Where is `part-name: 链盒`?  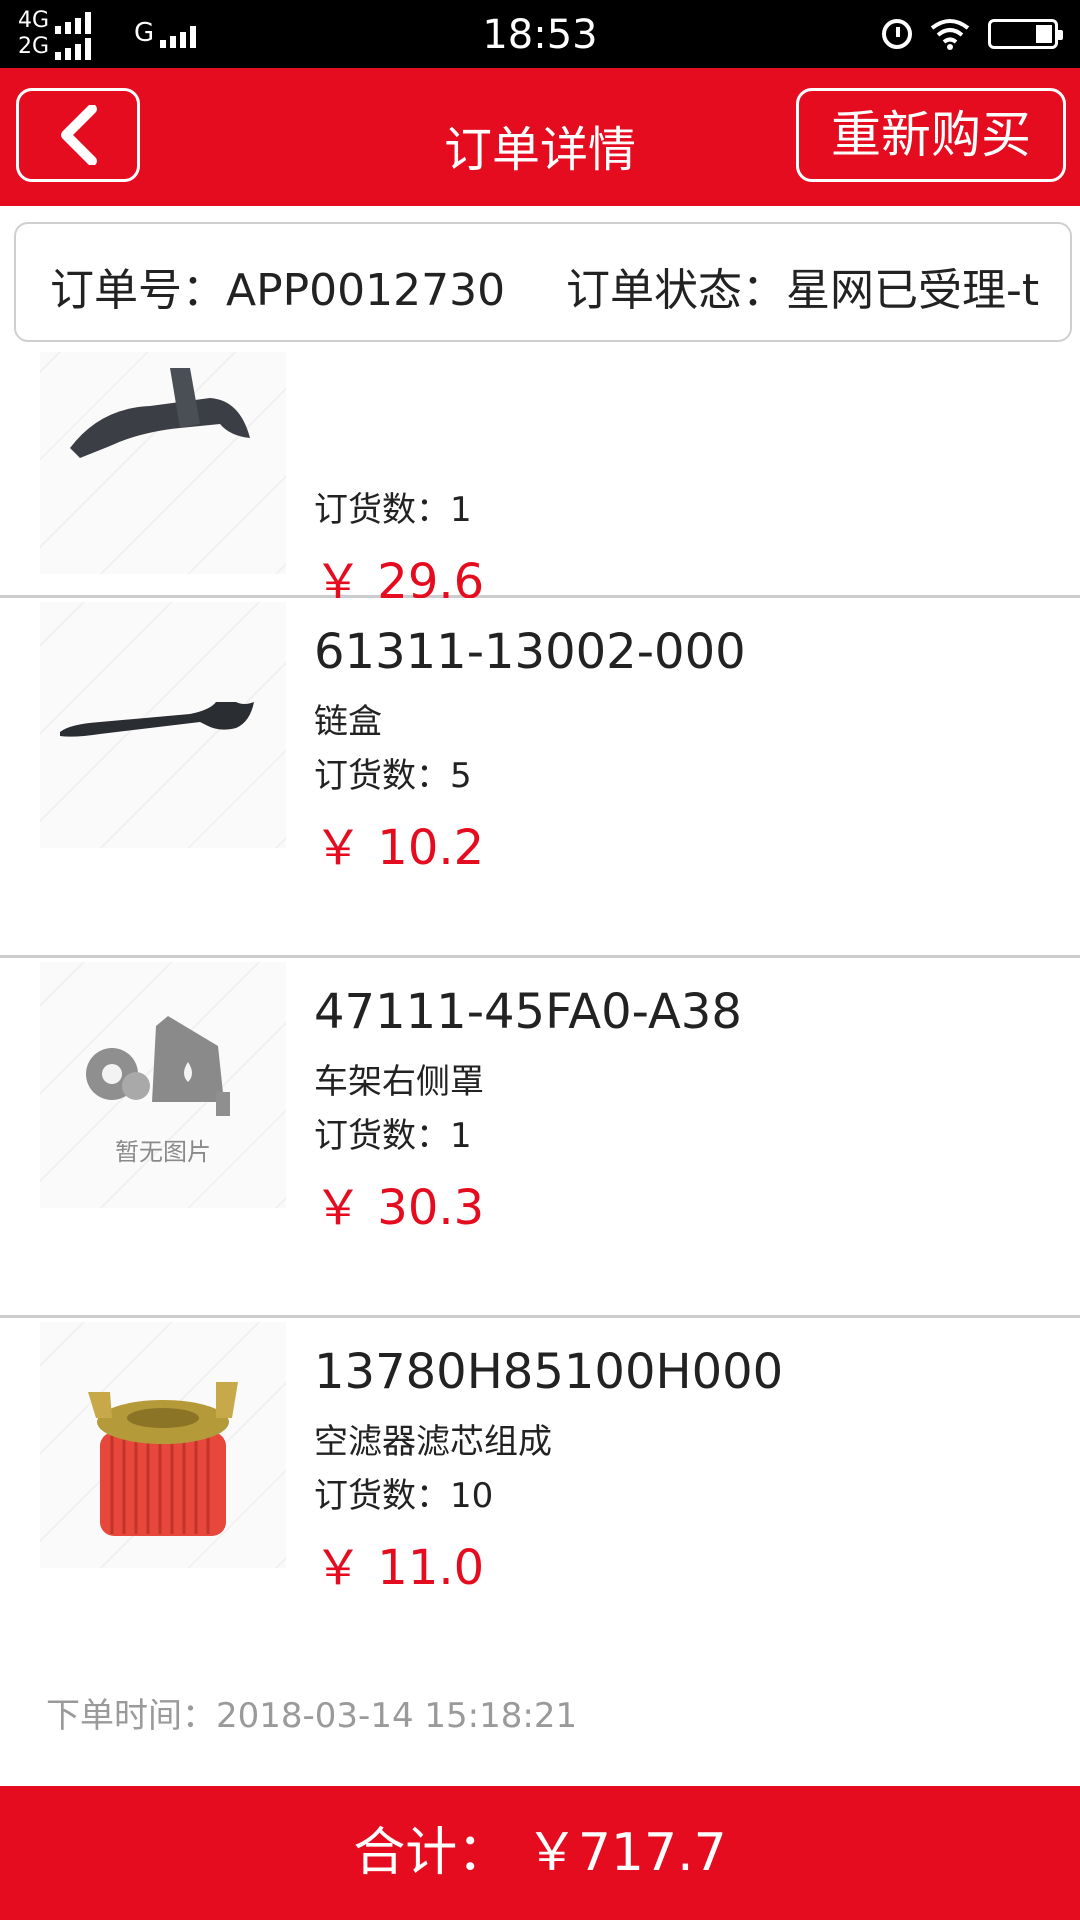
part-name: 链盒 is located at coordinates (348, 722).